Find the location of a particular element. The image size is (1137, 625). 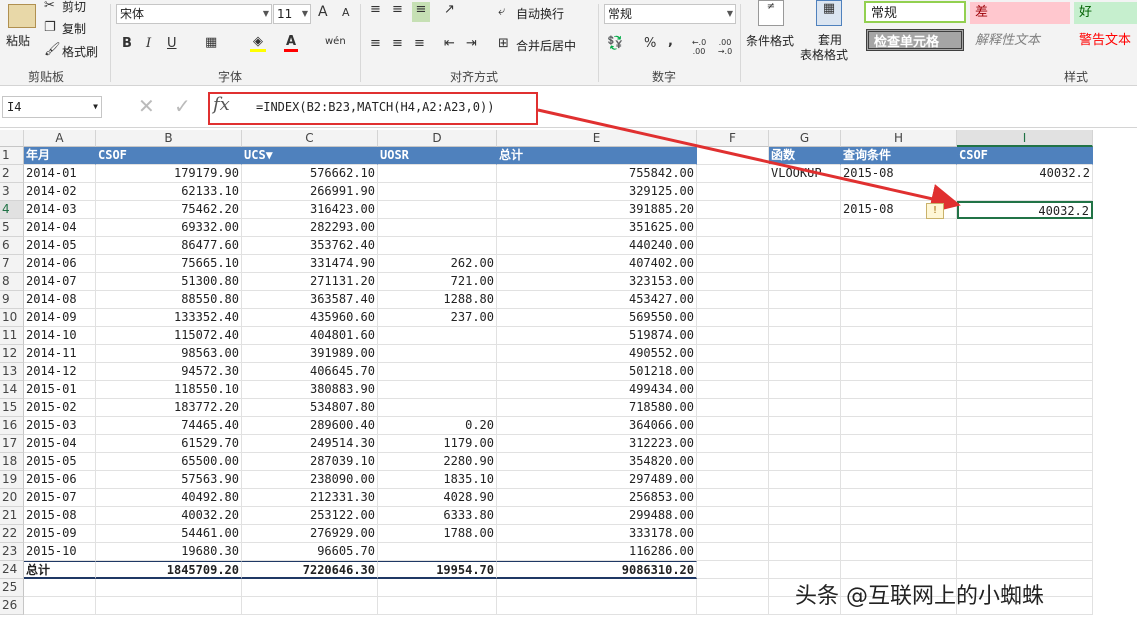

row-header-3: 3 is located at coordinates (12, 192).